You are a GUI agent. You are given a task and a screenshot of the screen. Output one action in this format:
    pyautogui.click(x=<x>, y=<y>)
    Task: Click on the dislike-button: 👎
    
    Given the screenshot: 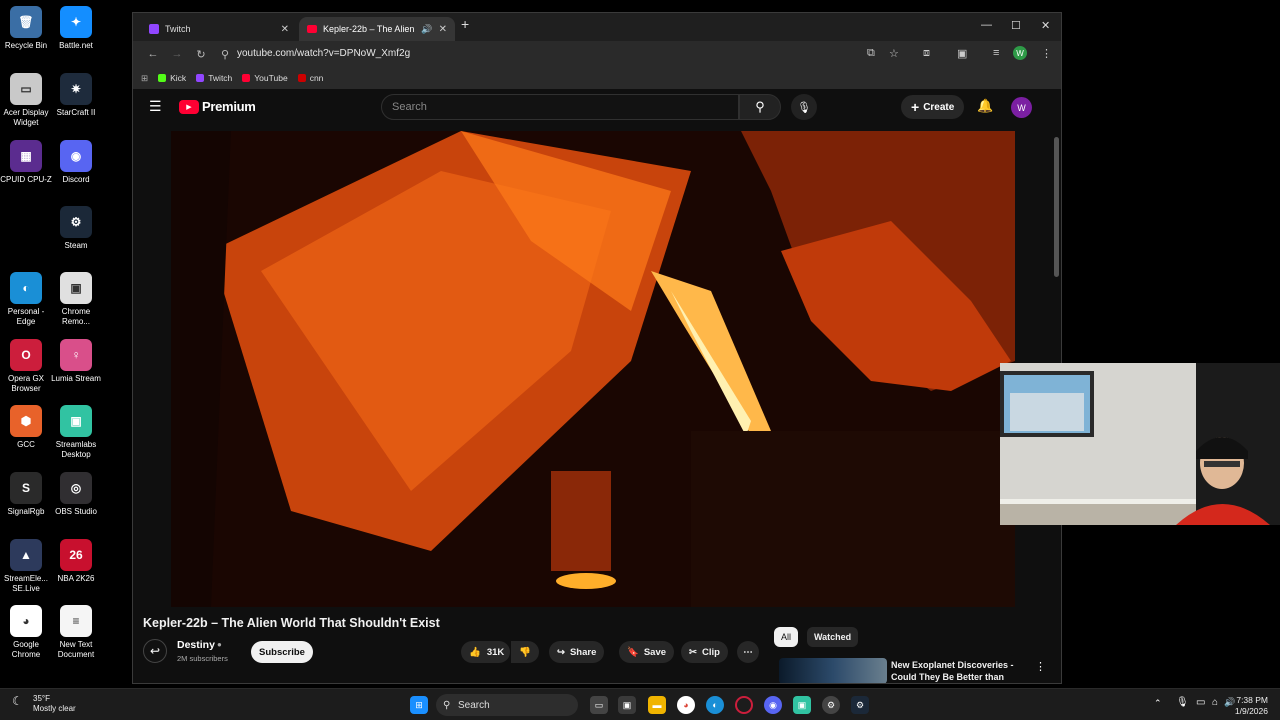 What is the action you would take?
    pyautogui.click(x=525, y=652)
    